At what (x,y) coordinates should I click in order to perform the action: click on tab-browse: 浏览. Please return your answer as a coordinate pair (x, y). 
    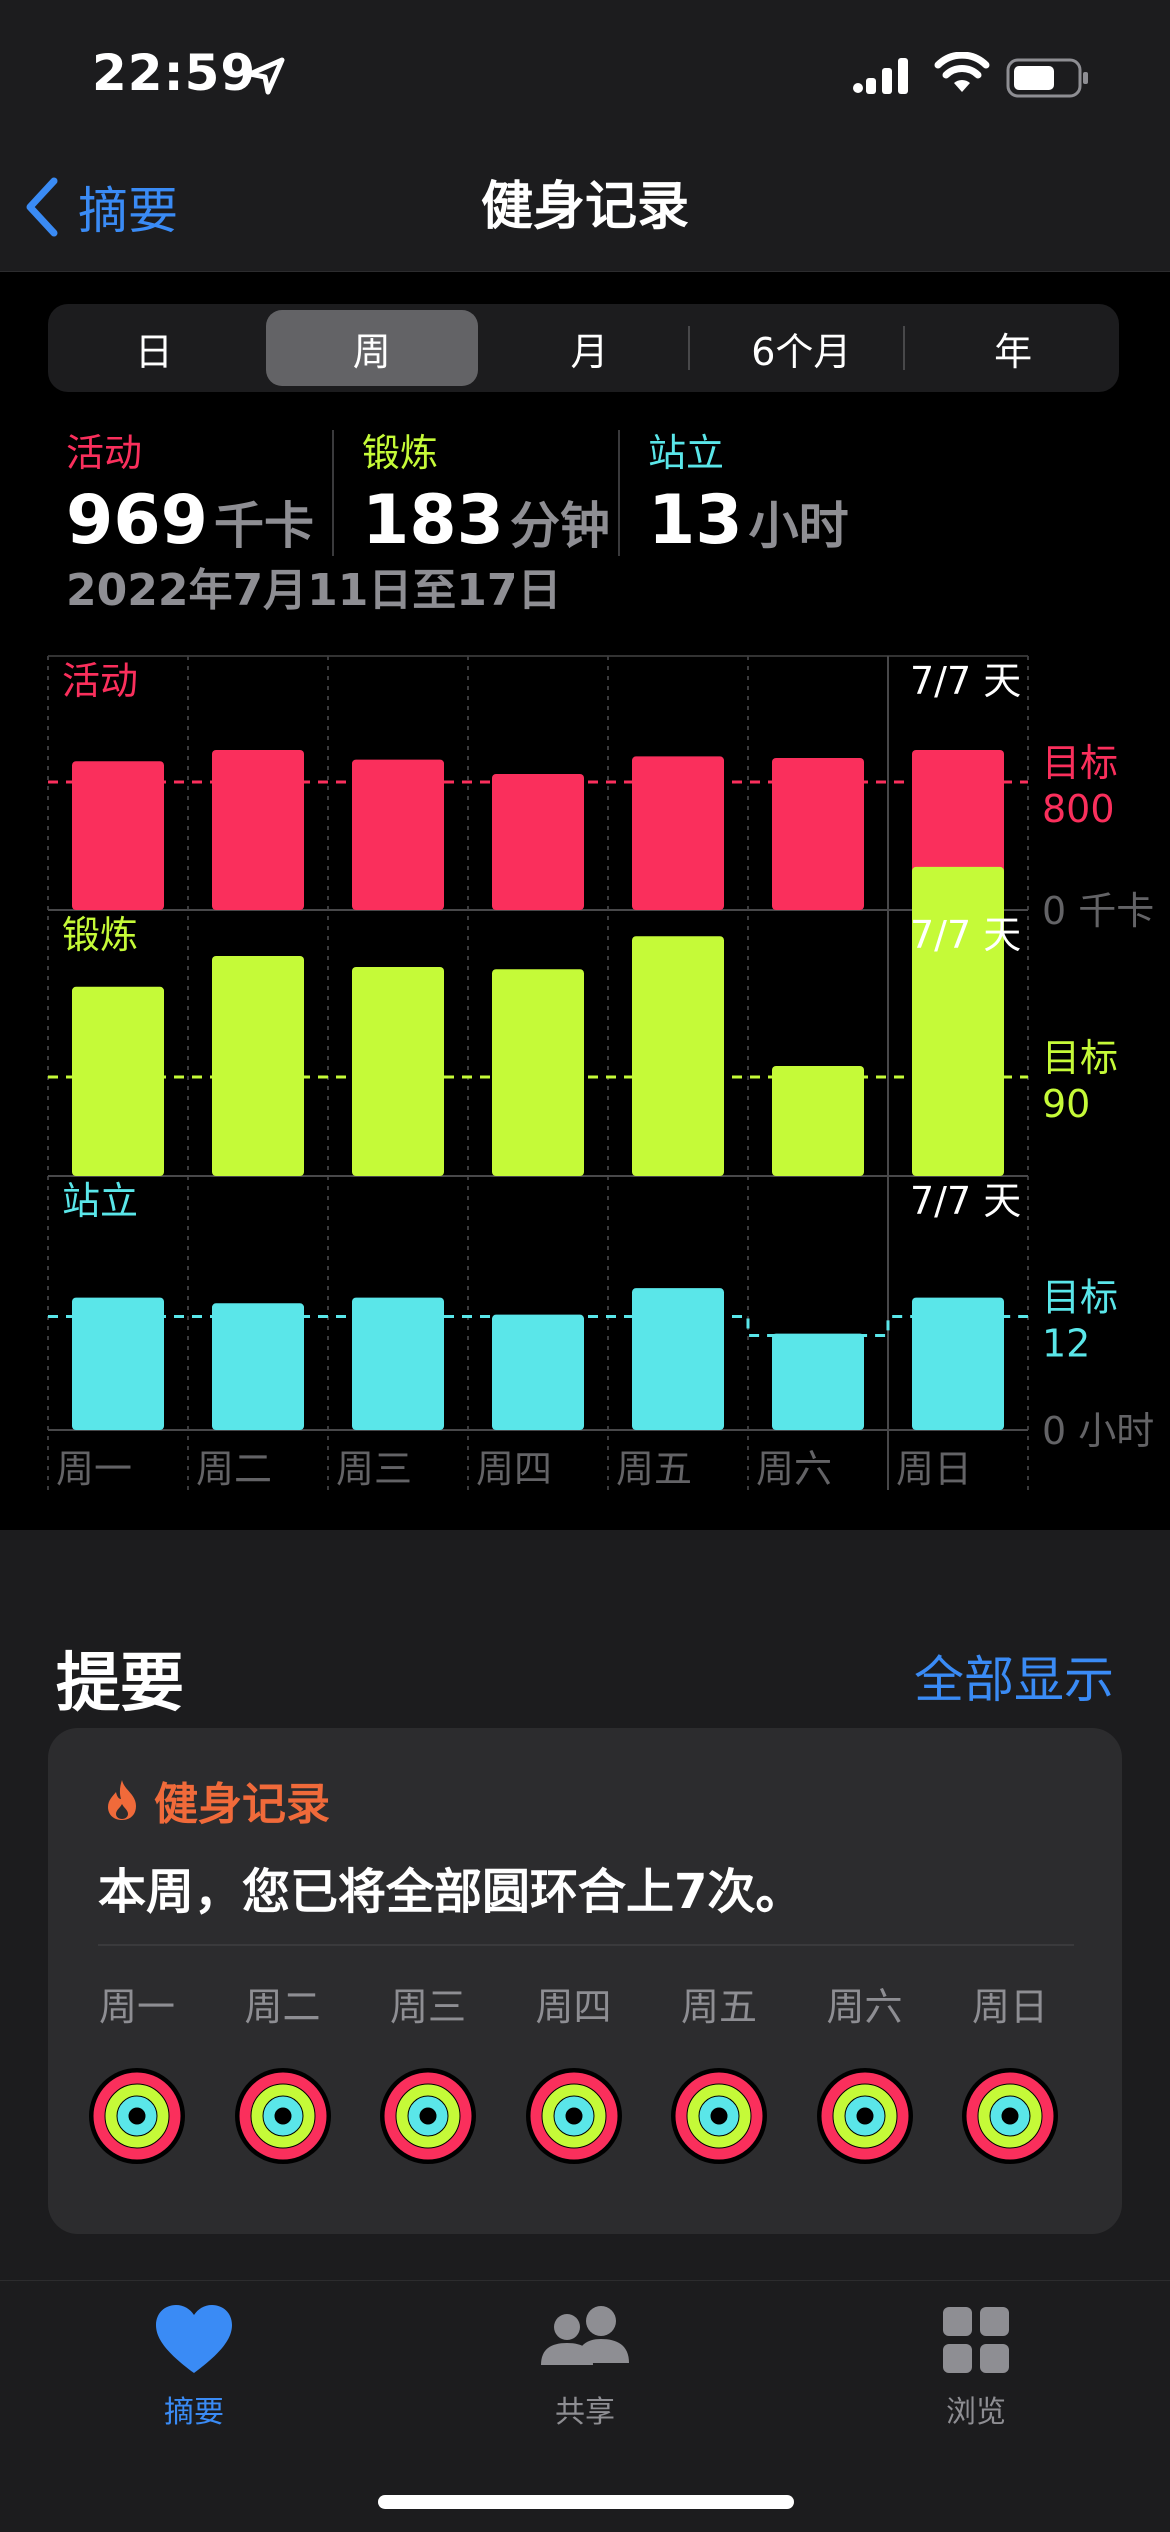
    Looking at the image, I should click on (976, 2373).